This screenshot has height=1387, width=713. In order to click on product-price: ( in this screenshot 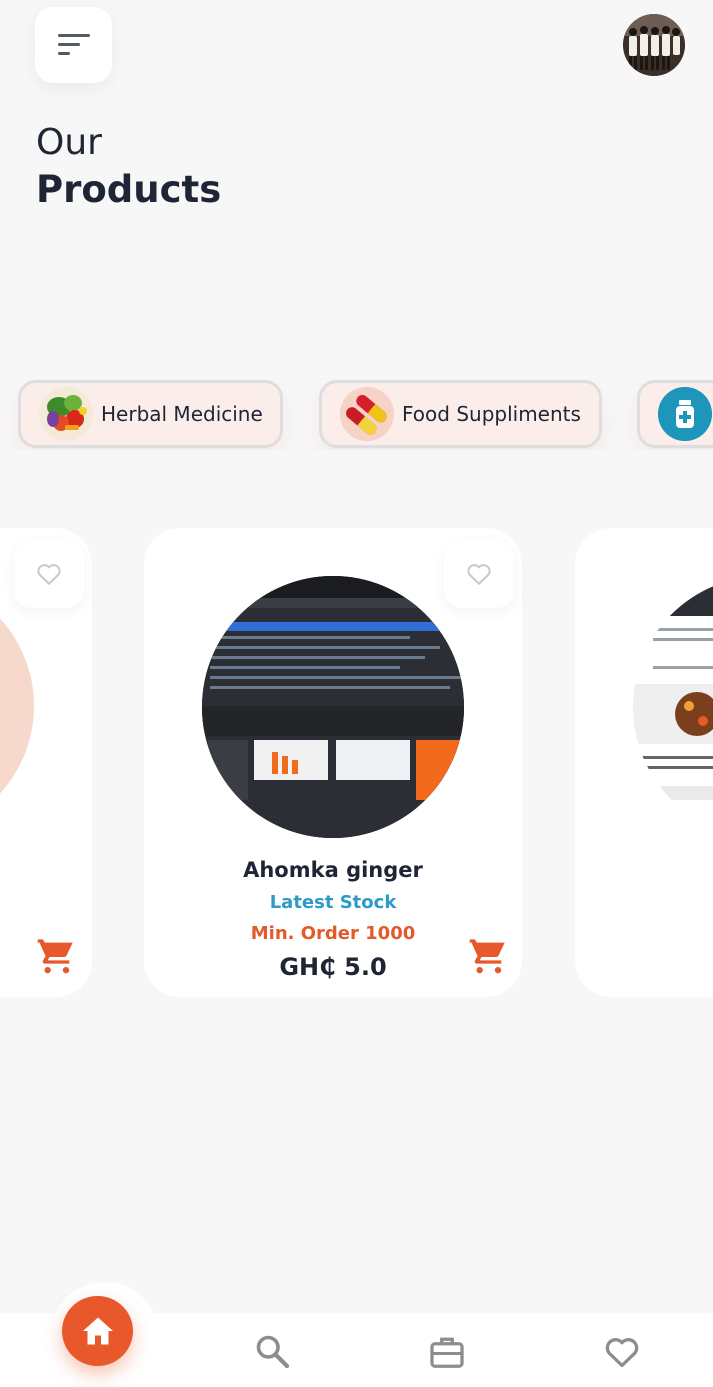, I will do `click(609, 967)`.